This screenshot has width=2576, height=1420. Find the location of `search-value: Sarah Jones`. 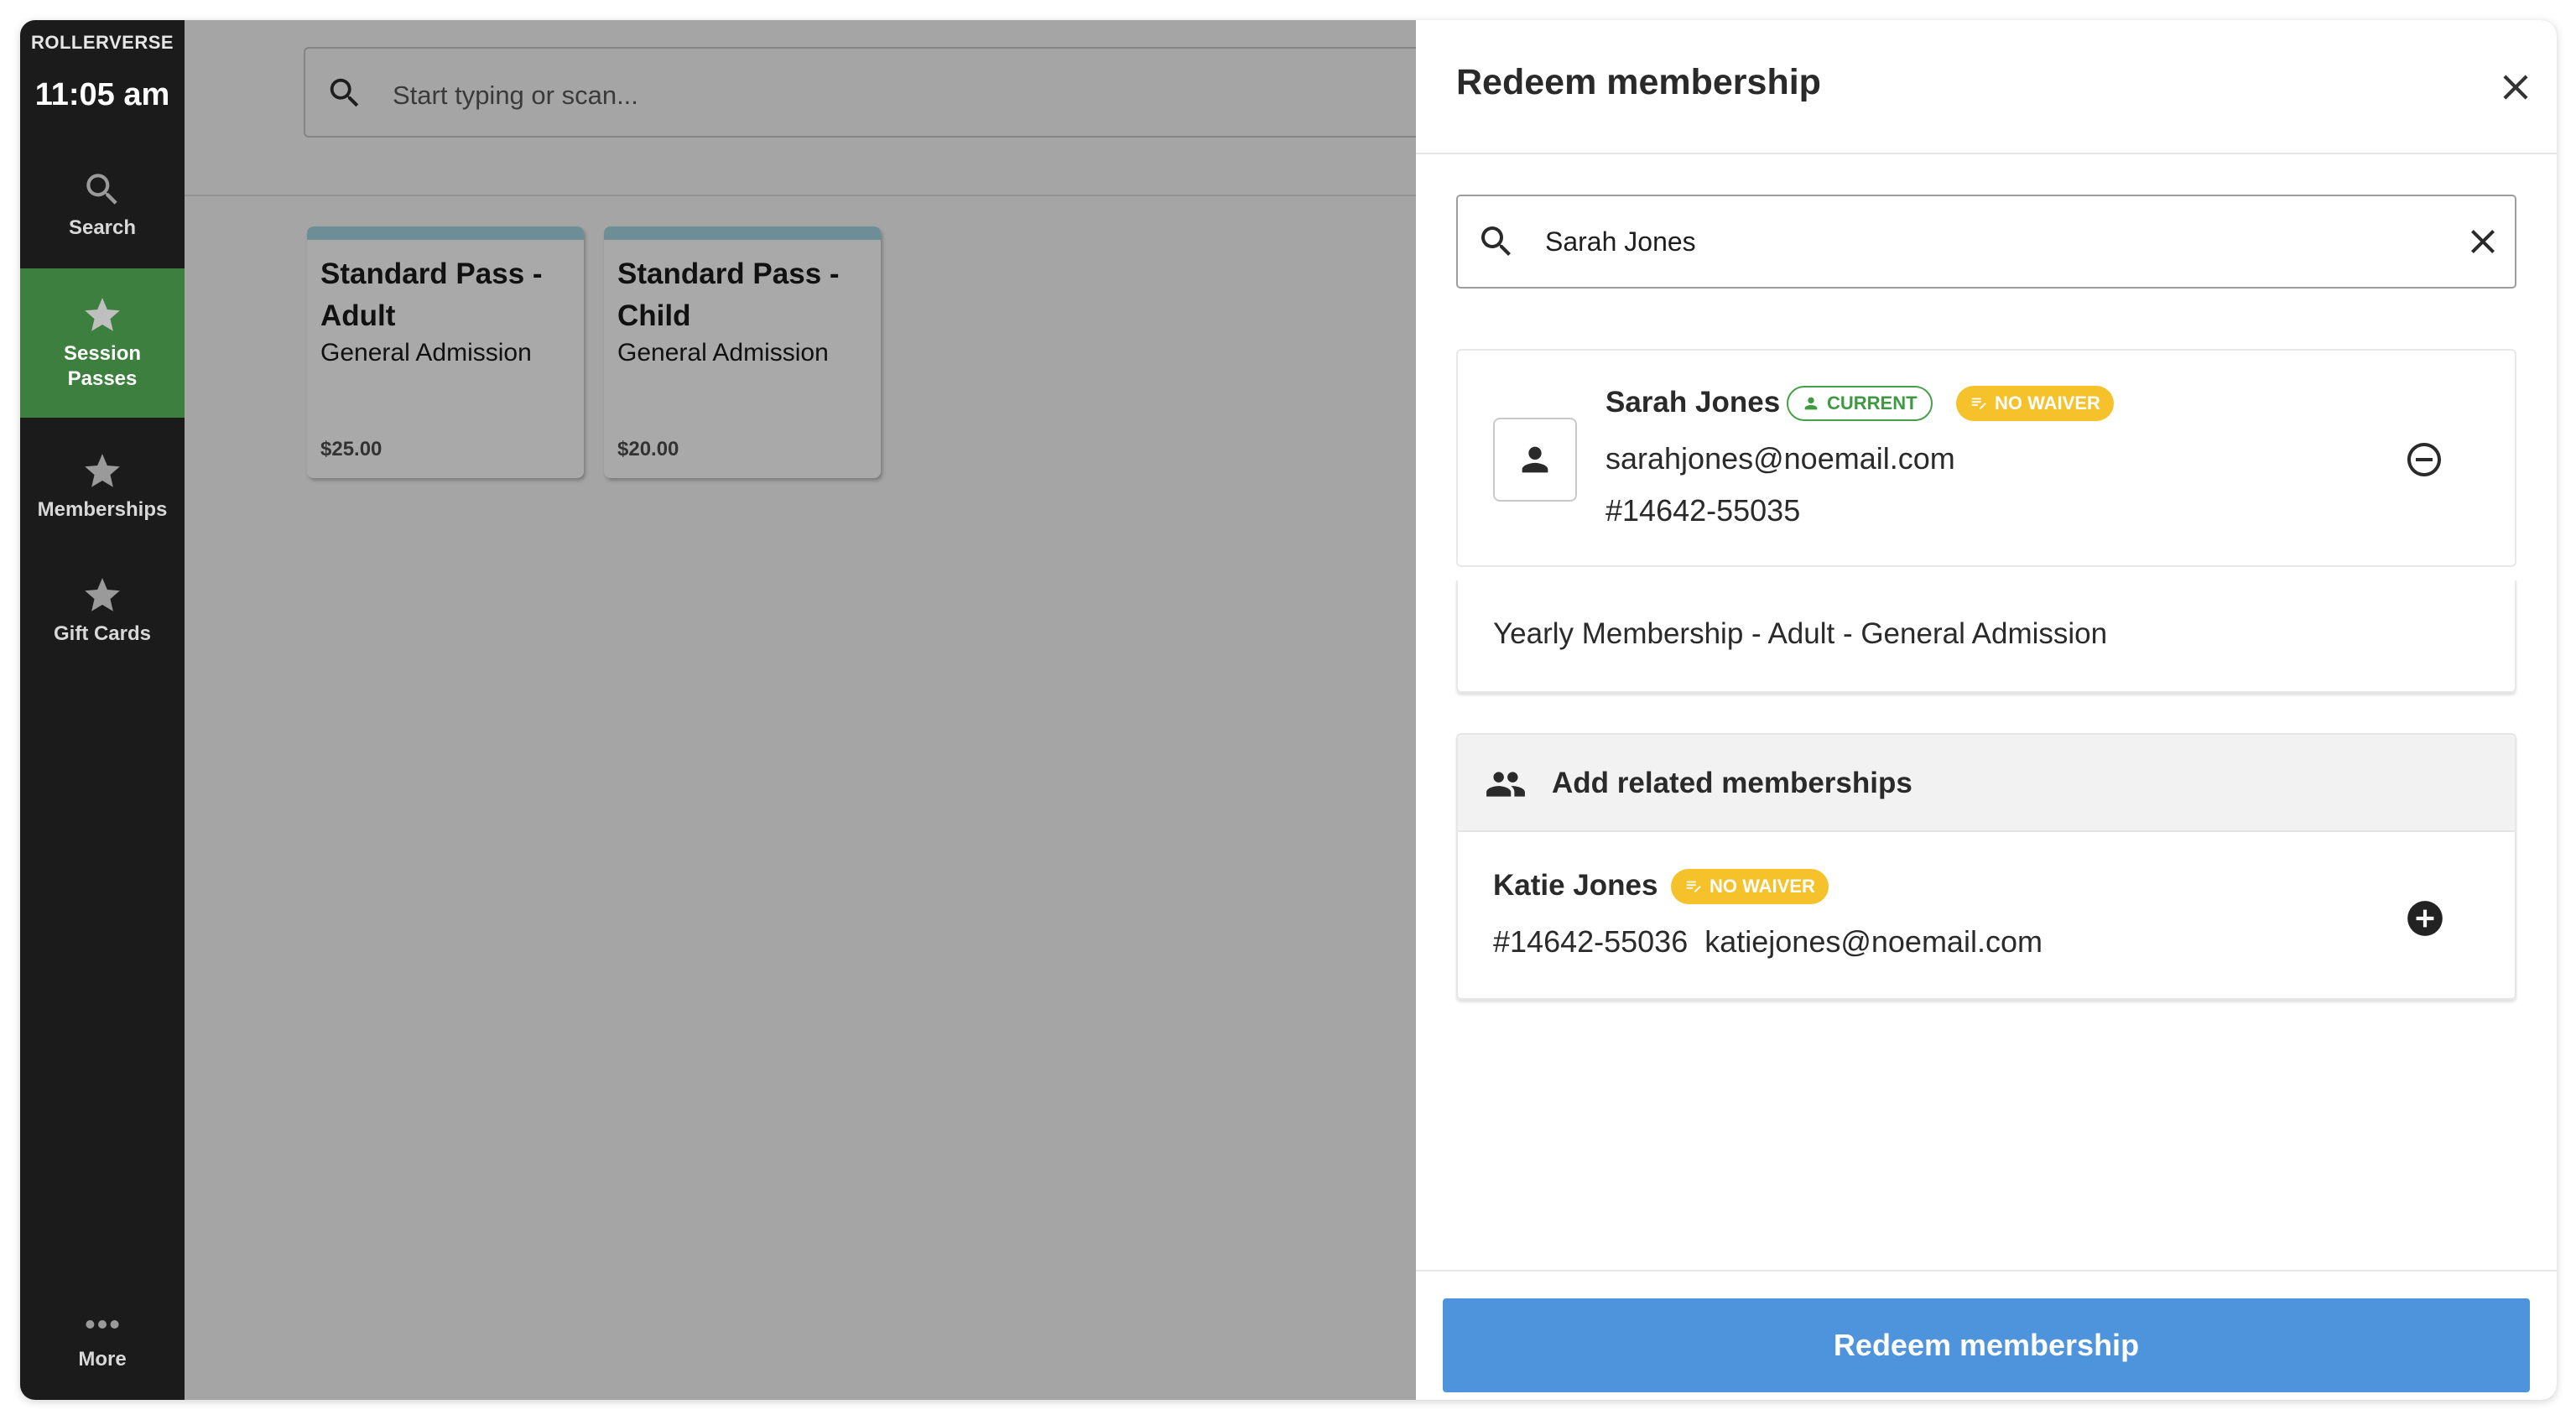

search-value: Sarah Jones is located at coordinates (1620, 241).